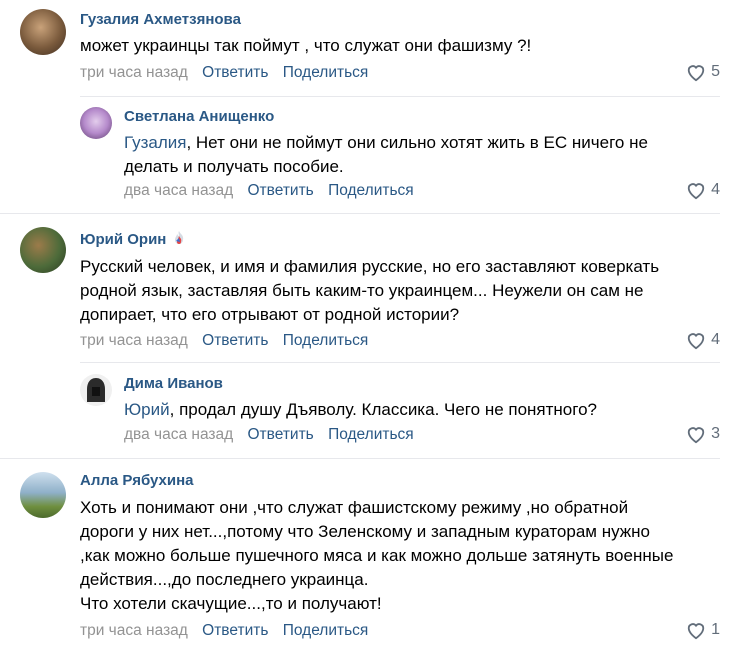  I want to click on comment-author: Гузалия Ахметзянова, so click(160, 19).